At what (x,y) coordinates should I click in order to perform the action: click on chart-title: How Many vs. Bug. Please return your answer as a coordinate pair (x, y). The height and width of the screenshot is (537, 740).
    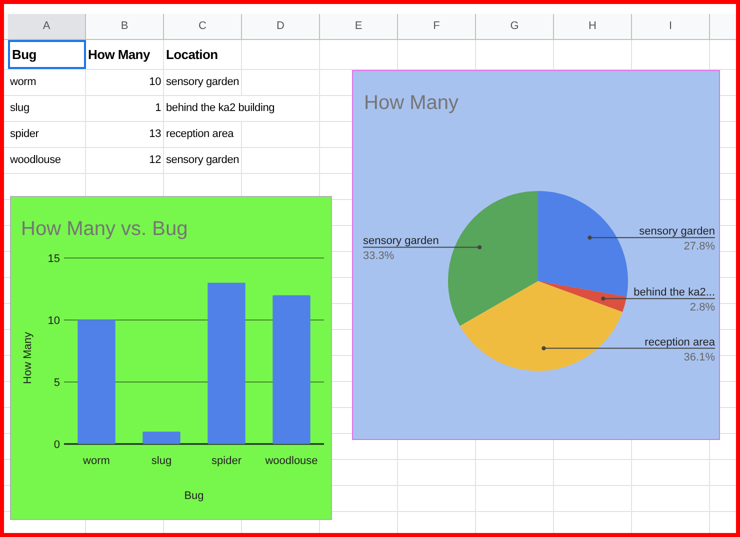
    Looking at the image, I should click on (104, 229).